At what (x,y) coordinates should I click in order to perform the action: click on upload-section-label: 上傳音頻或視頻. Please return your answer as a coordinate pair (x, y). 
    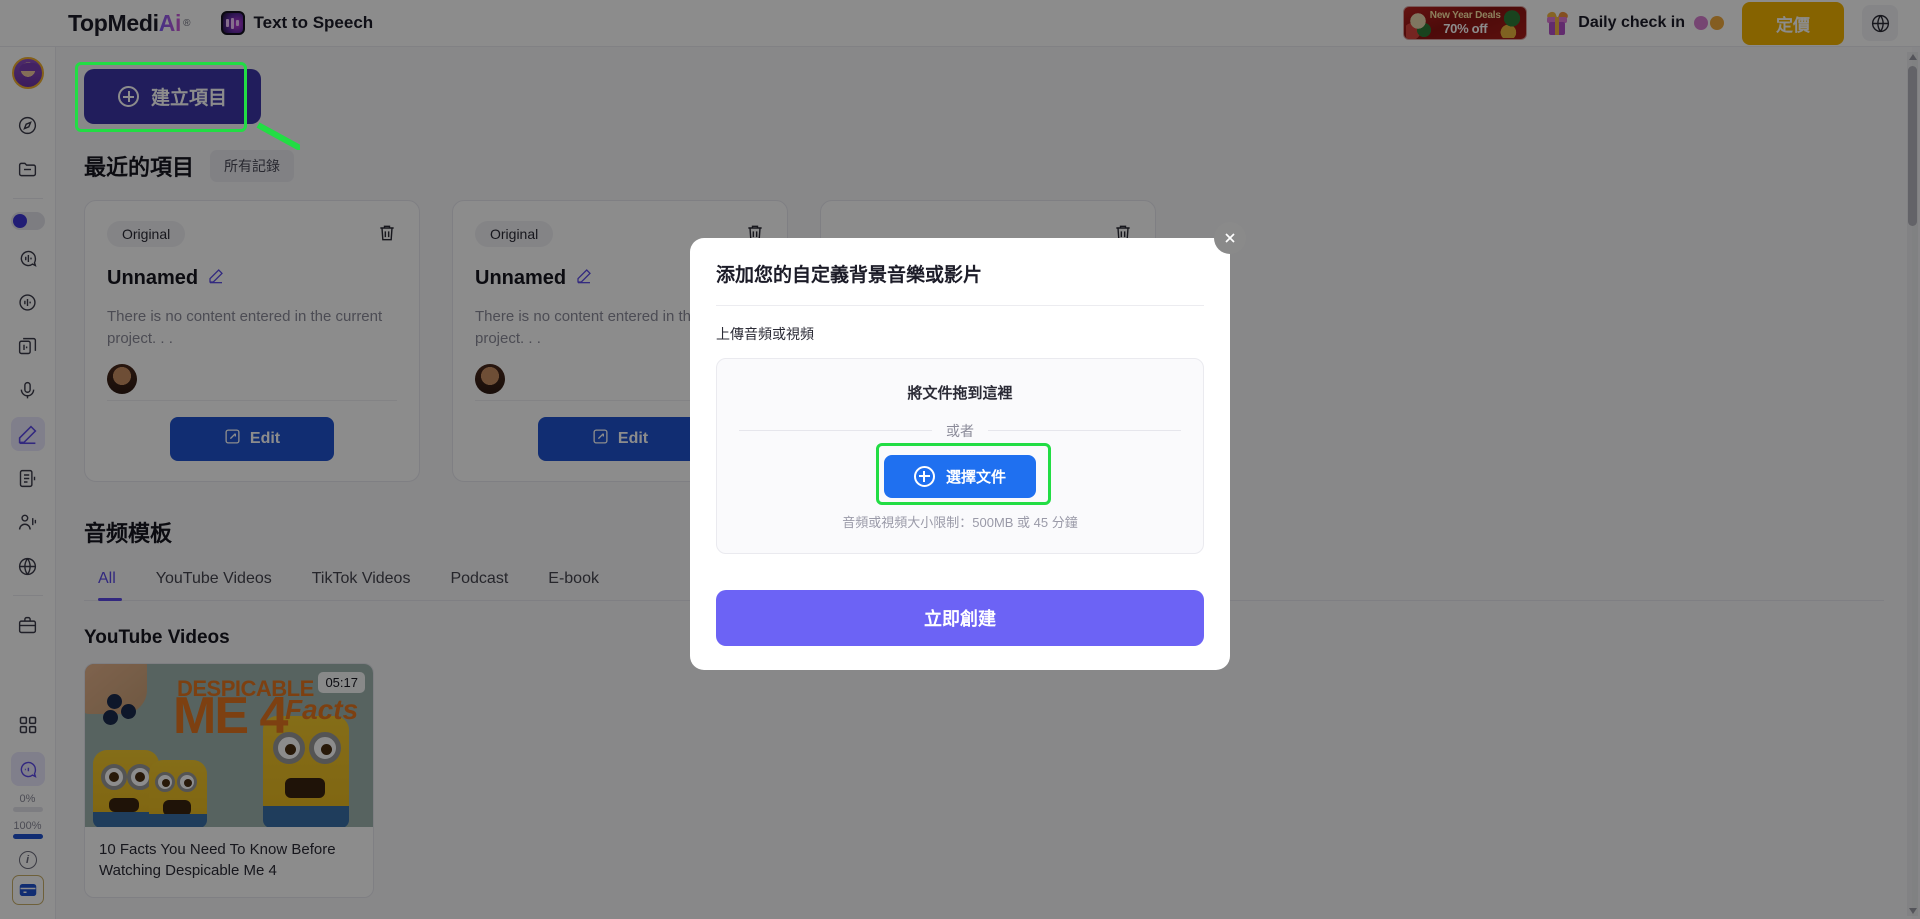
    Looking at the image, I should click on (765, 334).